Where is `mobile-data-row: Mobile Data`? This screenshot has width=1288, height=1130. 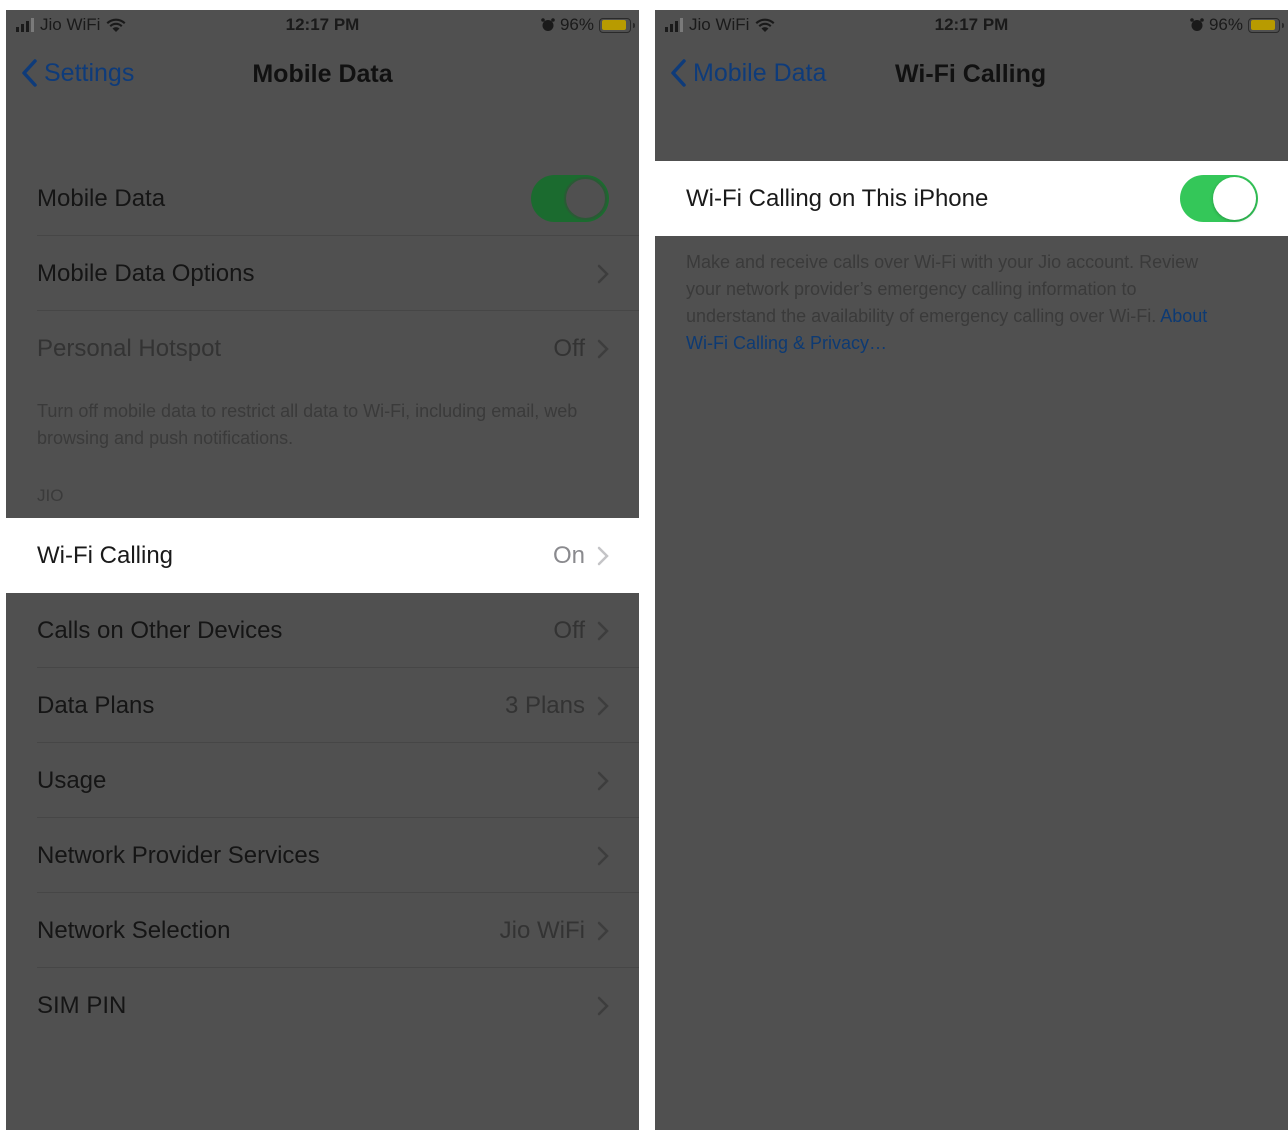
mobile-data-row: Mobile Data is located at coordinates (322, 198).